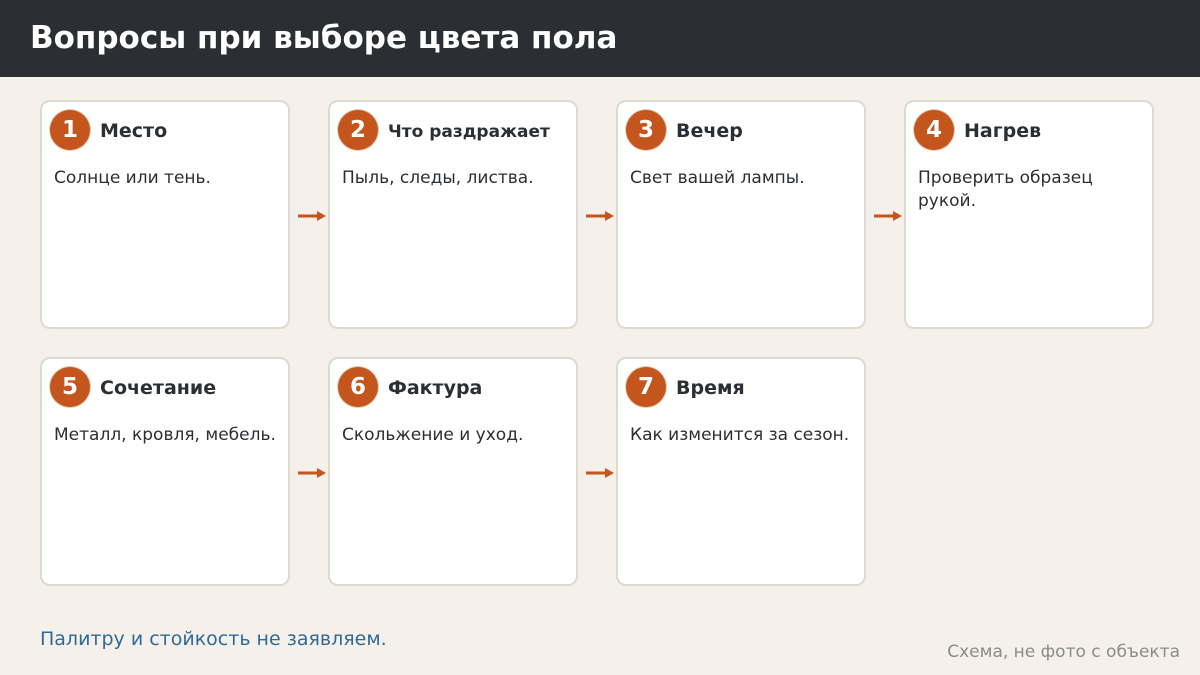 Image resolution: width=1200 pixels, height=675 pixels. What do you see at coordinates (435, 388) in the screenshot?
I see `step-title: Фактура` at bounding box center [435, 388].